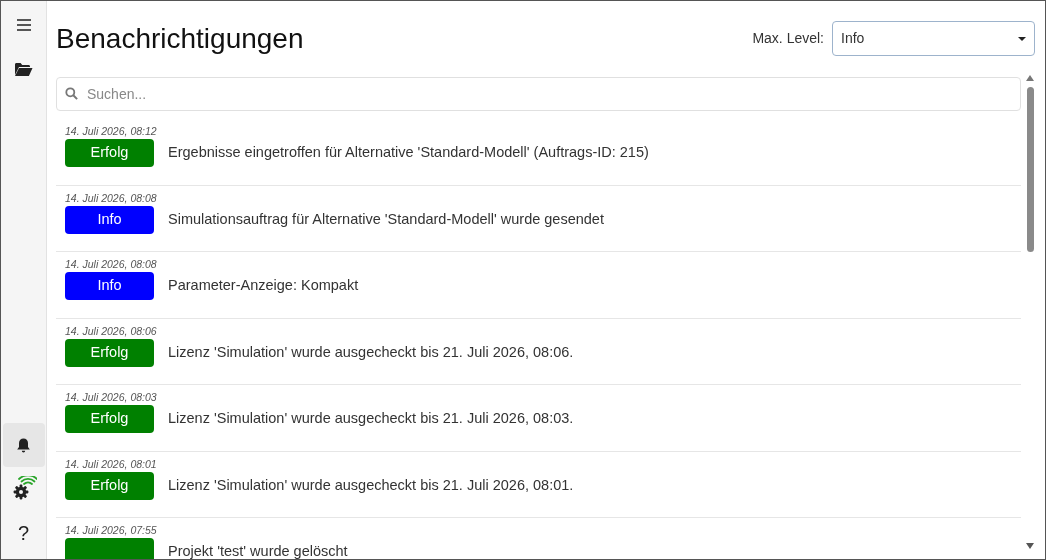  Describe the element at coordinates (386, 219) in the screenshot. I see `notification-message: Simulationsauftrag für Alternative 'Standard-Modell' wurde gesendet` at that location.